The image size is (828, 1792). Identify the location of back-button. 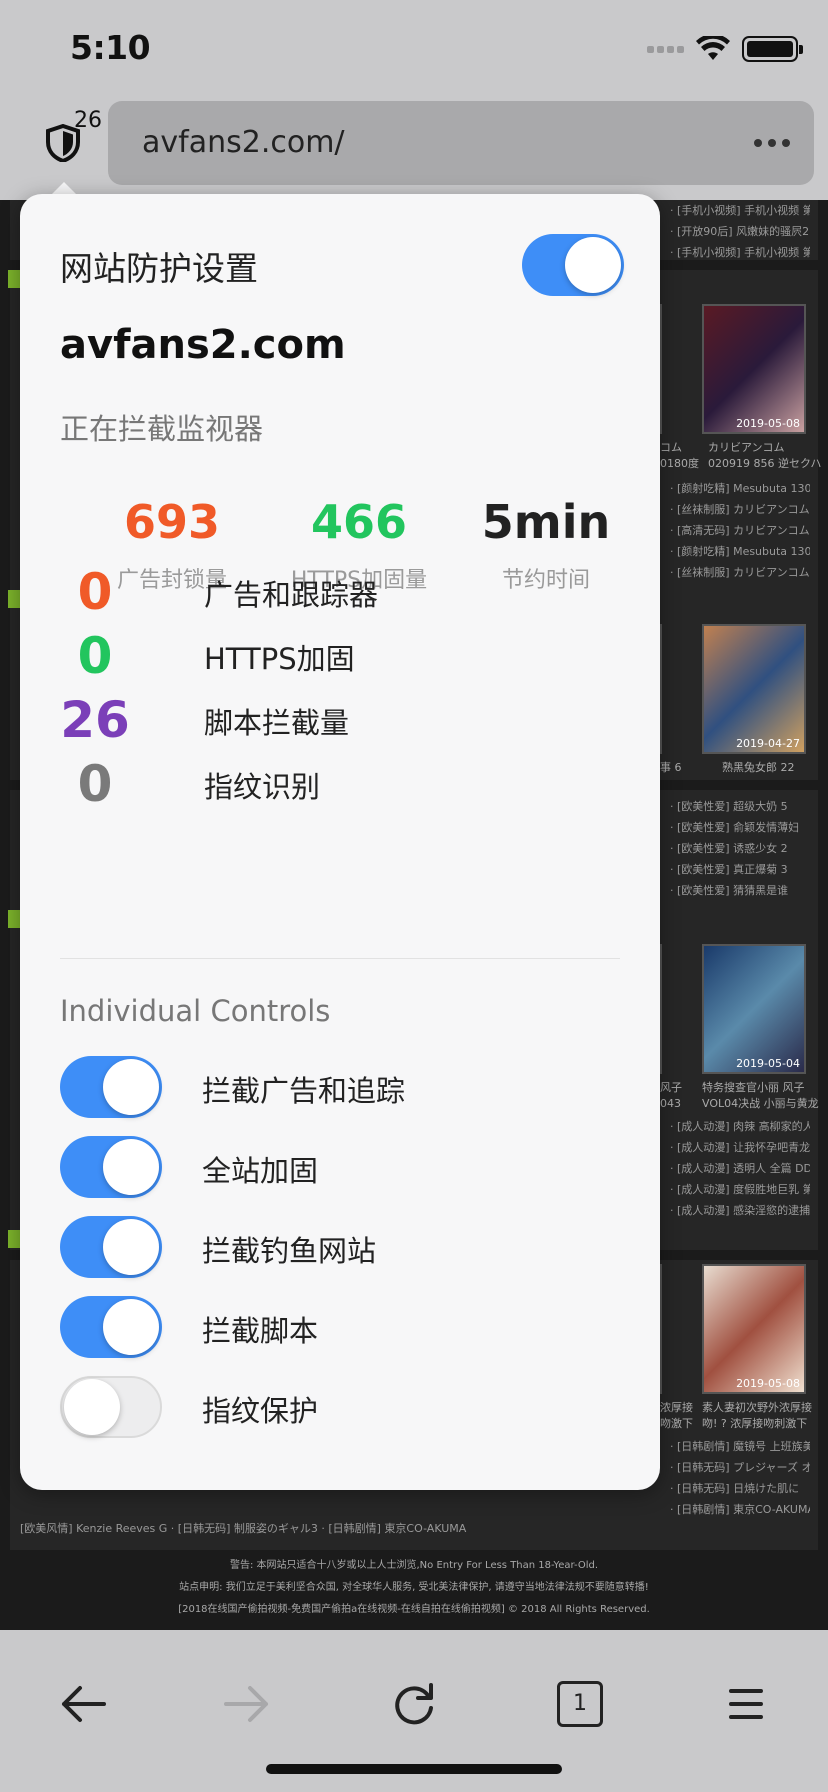
(82, 1704).